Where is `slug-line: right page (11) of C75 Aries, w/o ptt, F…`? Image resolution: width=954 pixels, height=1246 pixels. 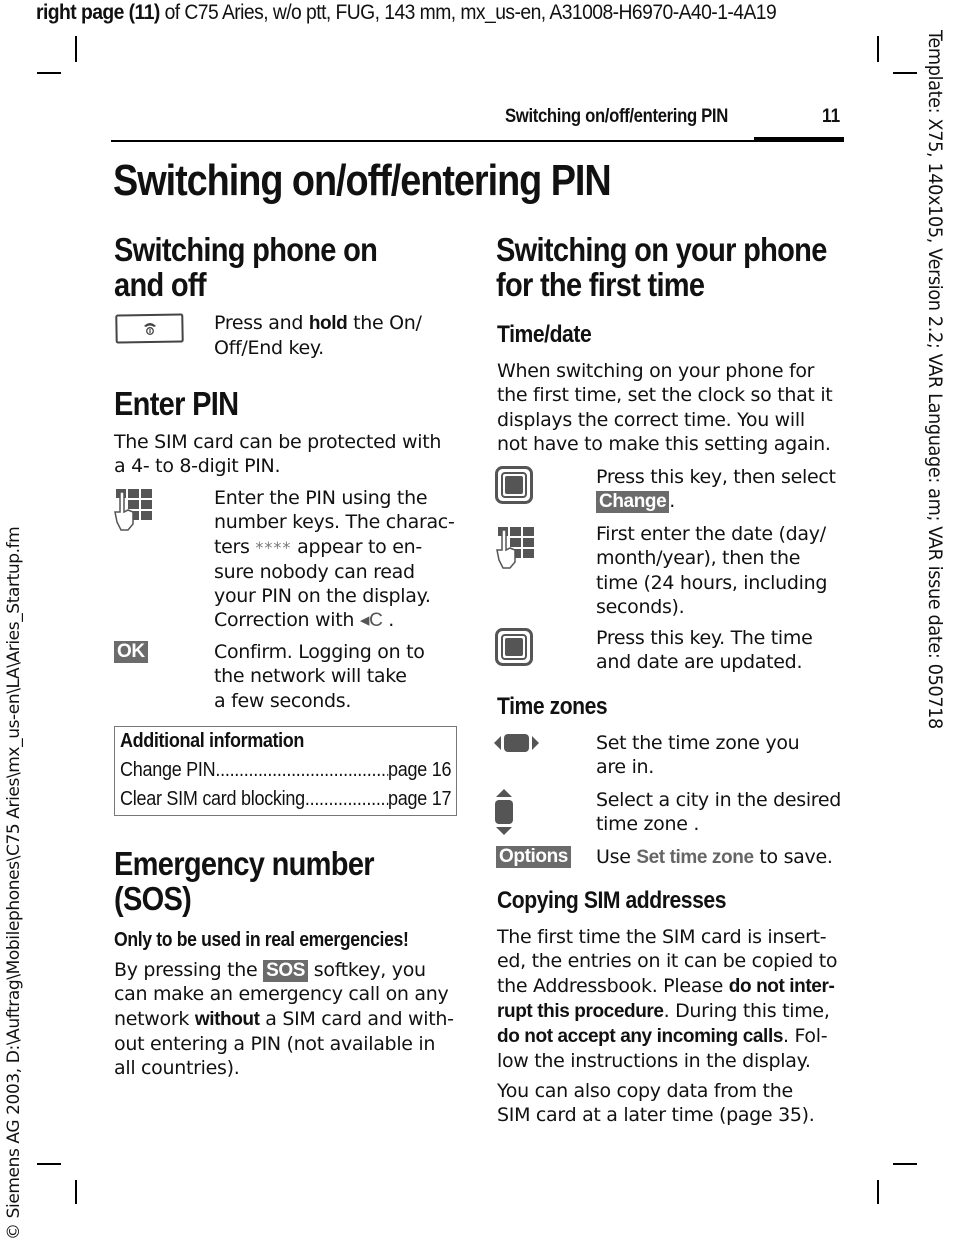
slug-line: right page (11) of C75 Aries, w/o ptt, F… is located at coordinates (406, 13).